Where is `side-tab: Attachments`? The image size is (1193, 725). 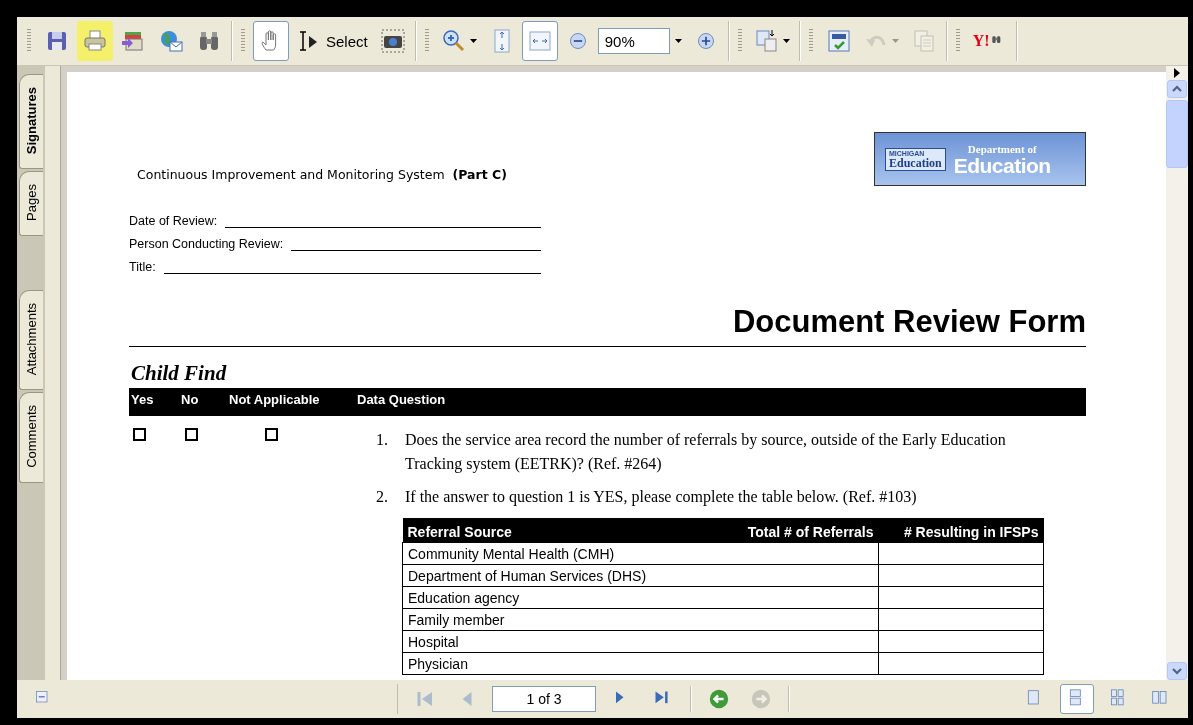 side-tab: Attachments is located at coordinates (31, 340).